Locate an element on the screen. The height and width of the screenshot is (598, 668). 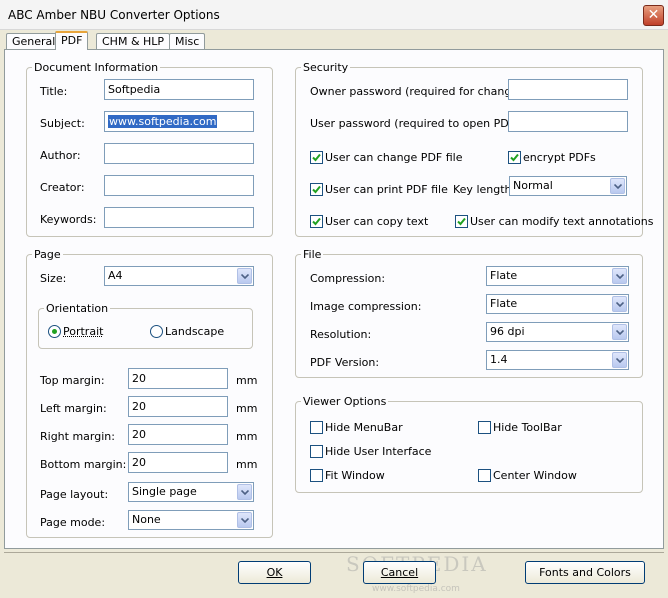
subject-selected-text: www.softpedia.com is located at coordinates (163, 121).